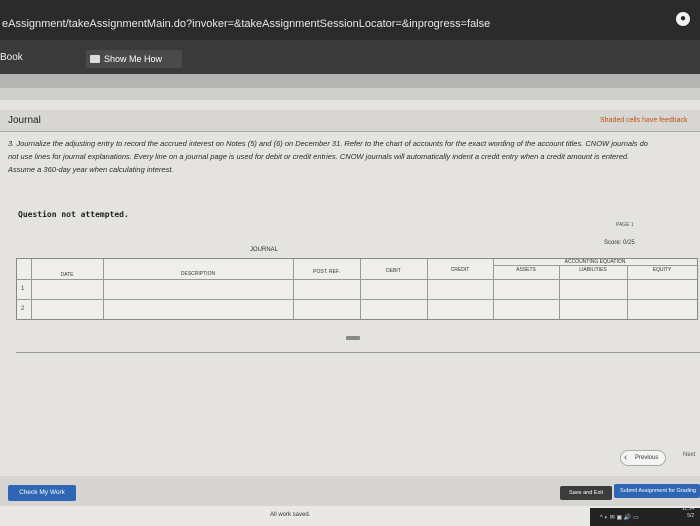  What do you see at coordinates (647, 458) in the screenshot?
I see `previous-label: Previous` at bounding box center [647, 458].